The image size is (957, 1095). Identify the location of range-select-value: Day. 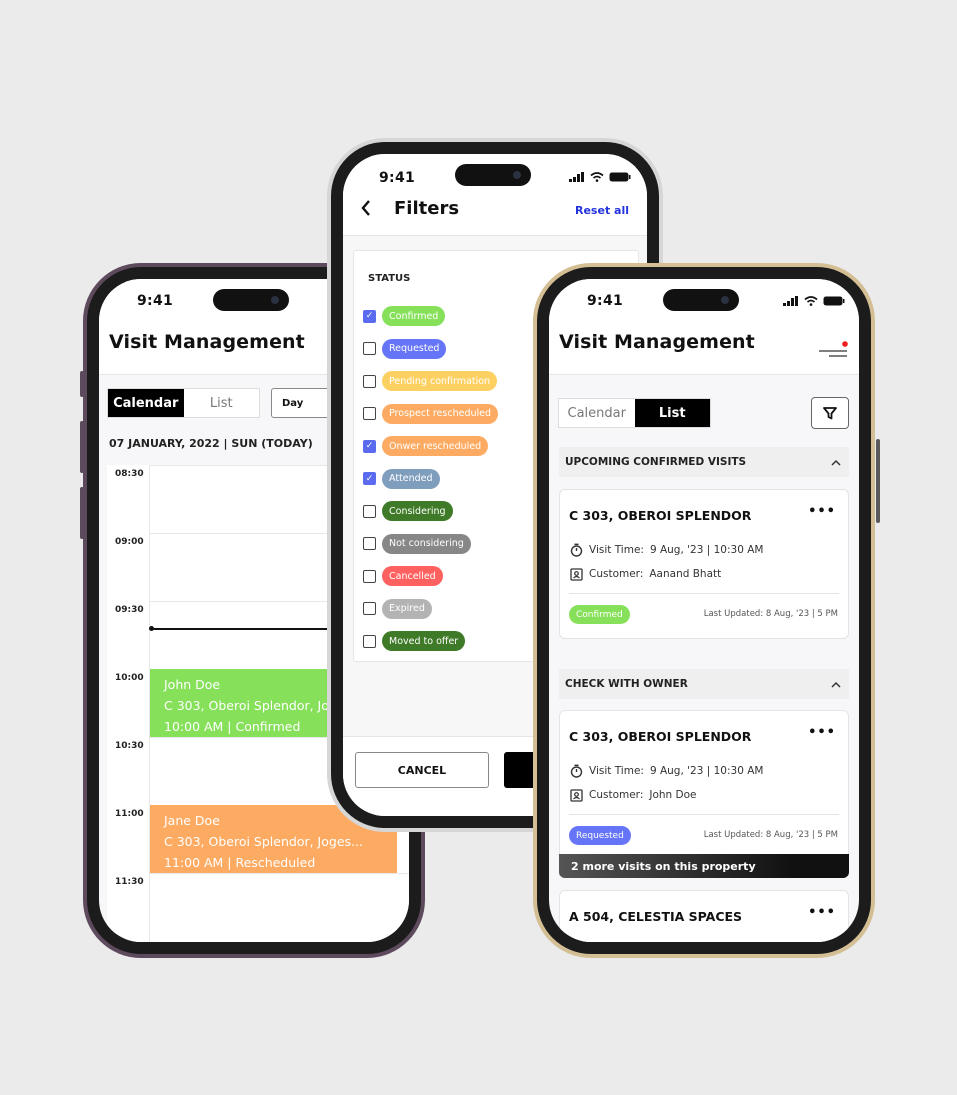
(293, 403).